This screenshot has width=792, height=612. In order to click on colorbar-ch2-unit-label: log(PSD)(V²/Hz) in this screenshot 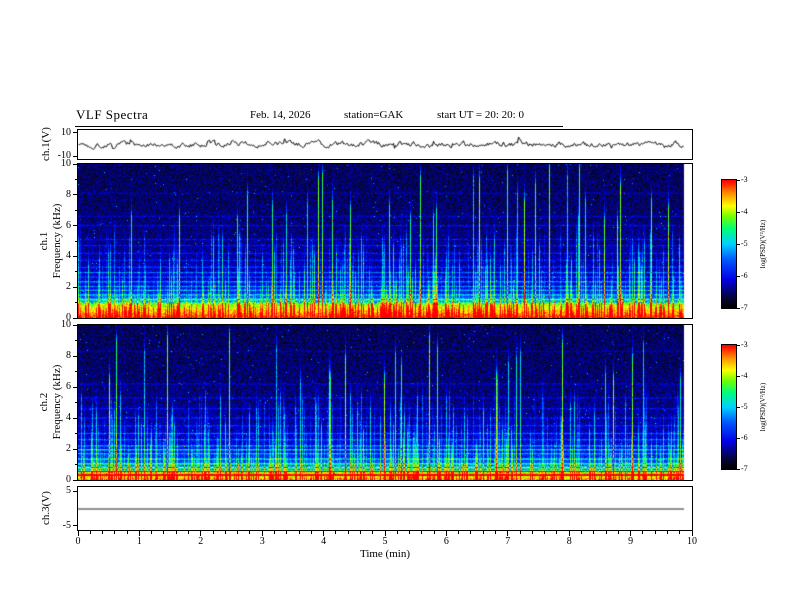, I will do `click(763, 407)`.